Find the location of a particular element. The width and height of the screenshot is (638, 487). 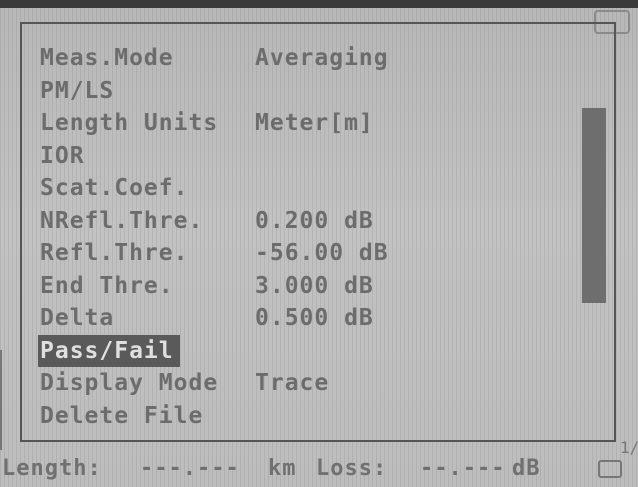

menu-item-label: Display Mode is located at coordinates (129, 383).